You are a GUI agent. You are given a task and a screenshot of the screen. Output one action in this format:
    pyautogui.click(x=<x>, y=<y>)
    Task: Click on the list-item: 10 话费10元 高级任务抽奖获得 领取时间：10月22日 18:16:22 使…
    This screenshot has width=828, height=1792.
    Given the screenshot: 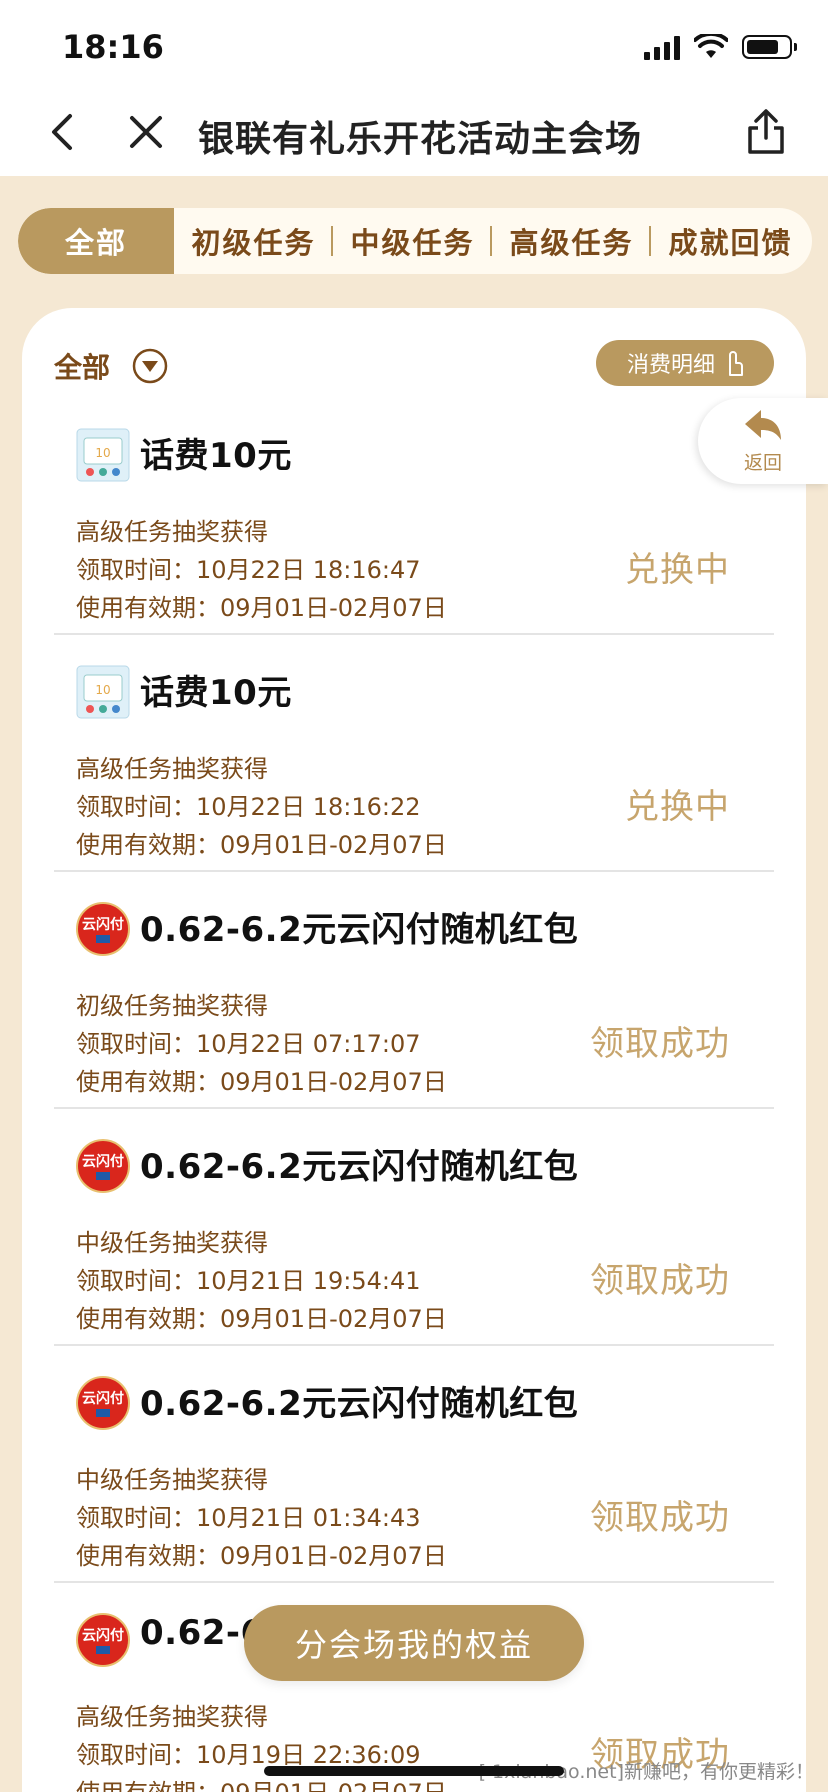 What is the action you would take?
    pyautogui.click(x=414, y=753)
    